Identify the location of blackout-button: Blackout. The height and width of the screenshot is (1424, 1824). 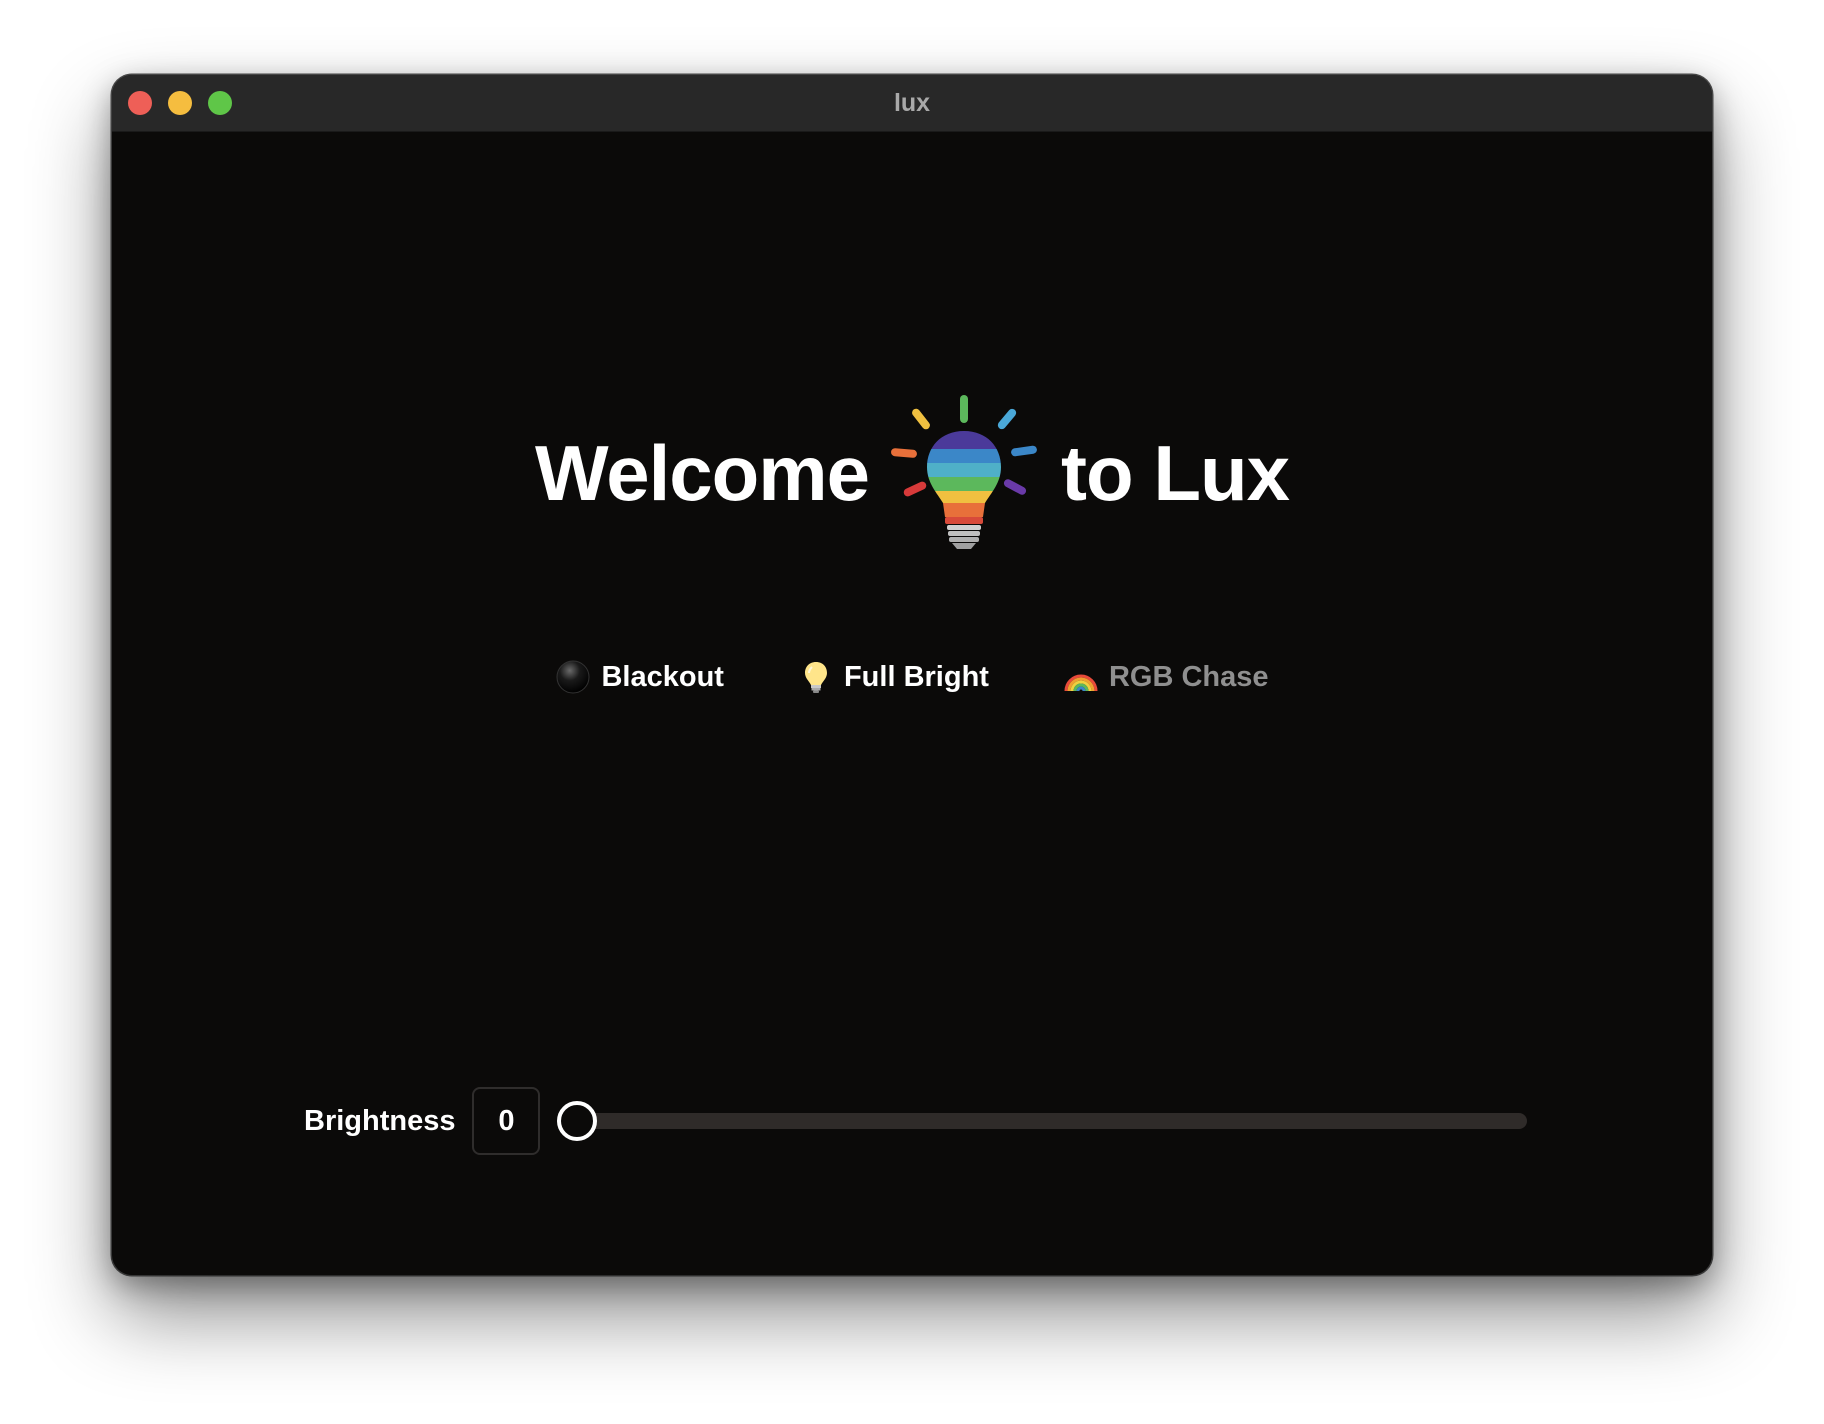
(639, 677).